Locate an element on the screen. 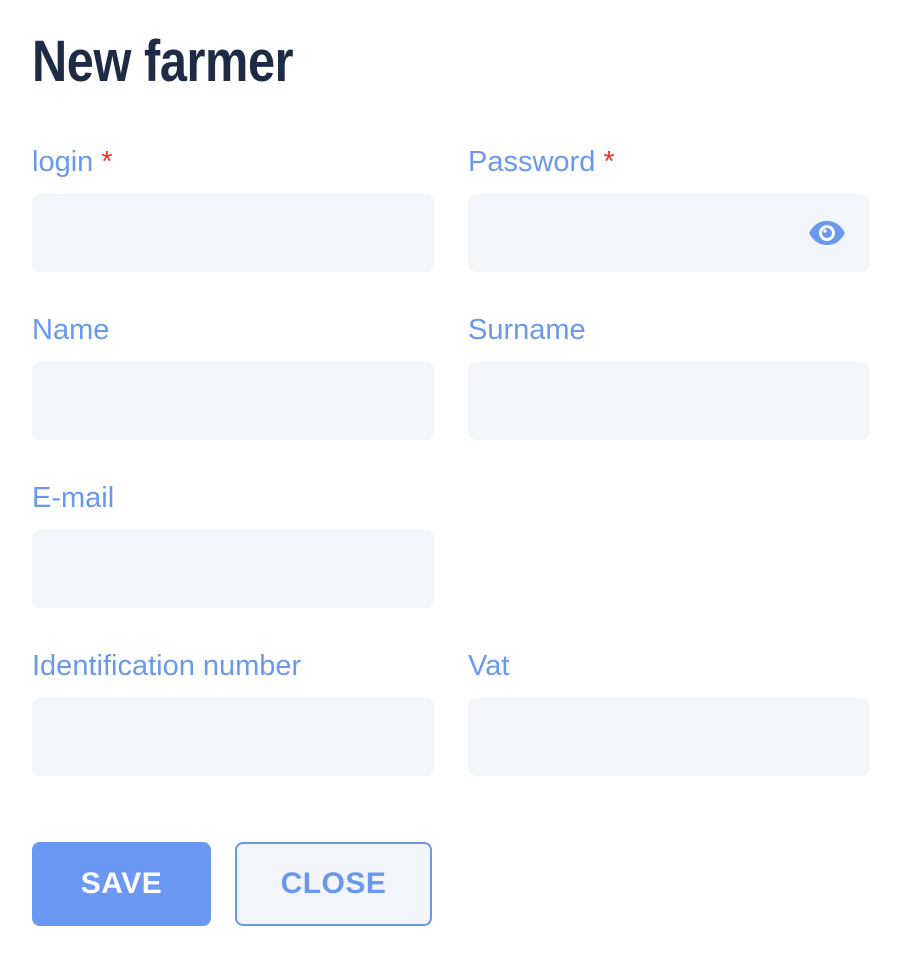 This screenshot has width=906, height=956. email-input is located at coordinates (233, 569).